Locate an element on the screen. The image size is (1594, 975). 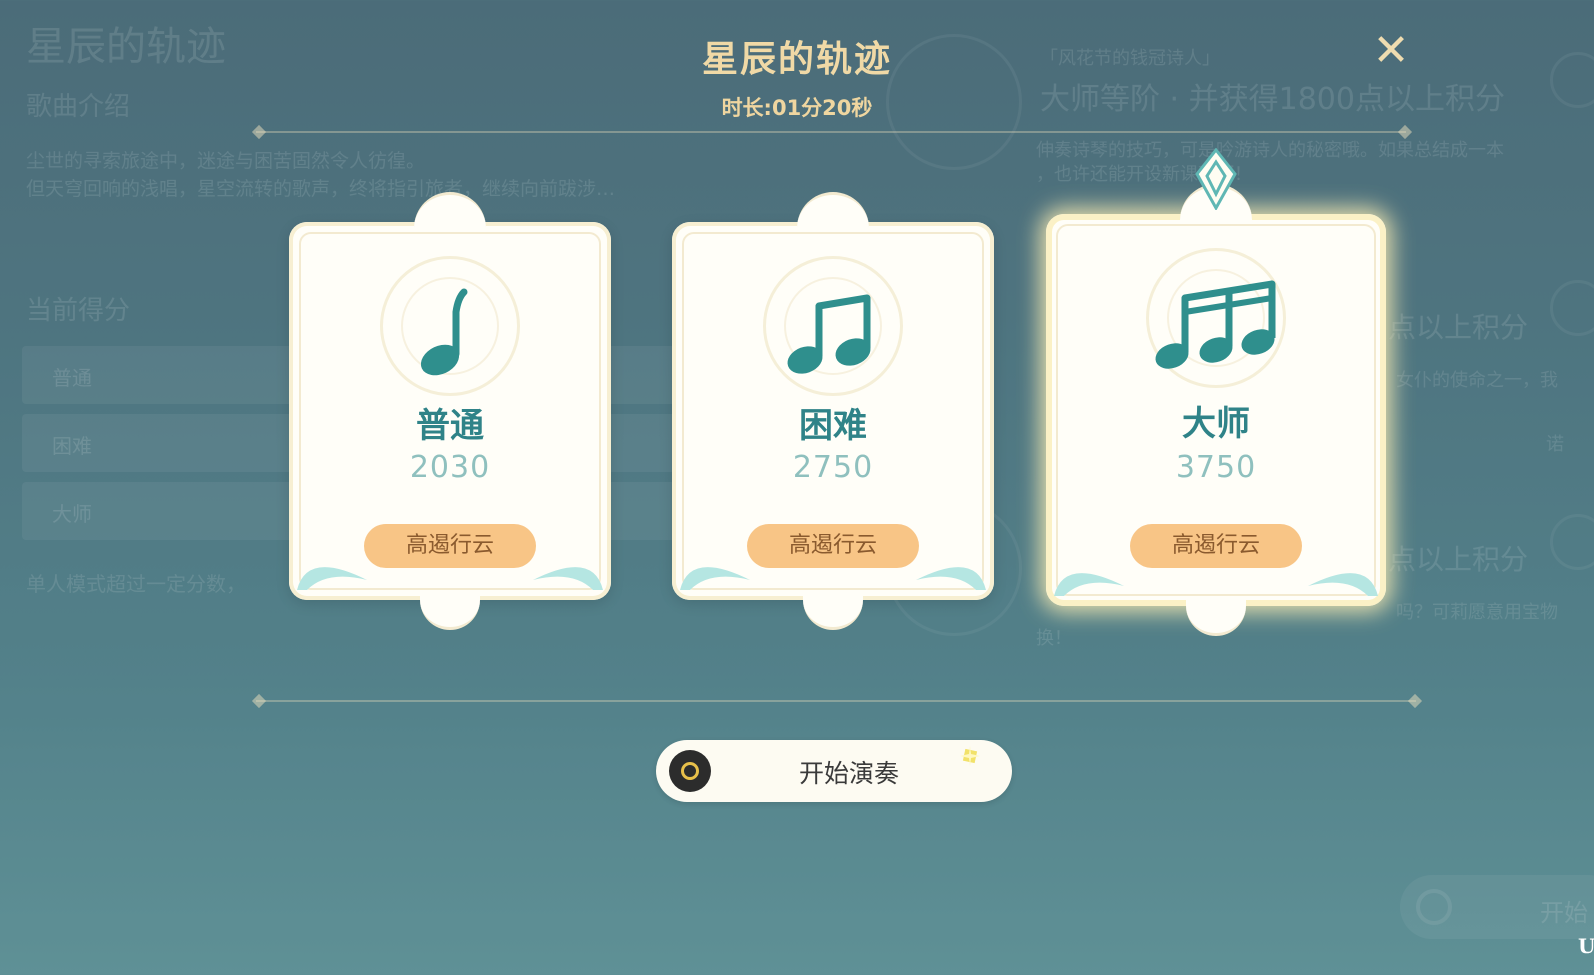
difficulty-card-normal: 普通 2030 高遏行云 is located at coordinates (450, 411).